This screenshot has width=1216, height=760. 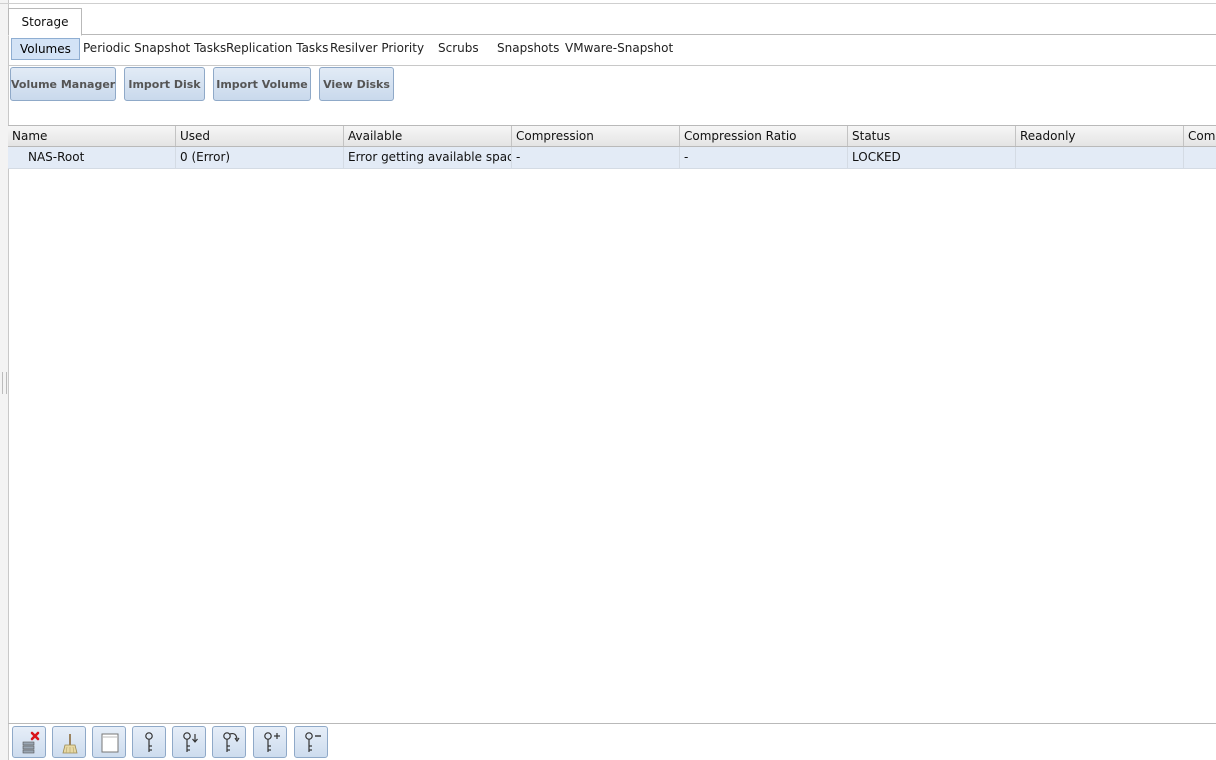 I want to click on scrub-volume-button, so click(x=69, y=742).